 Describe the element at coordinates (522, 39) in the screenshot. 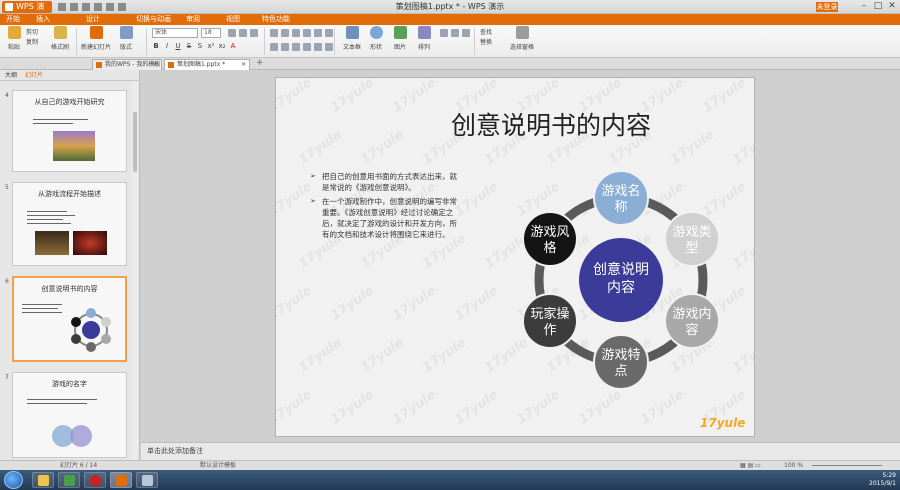

I see `select-pane-button: 选择窗格` at that location.